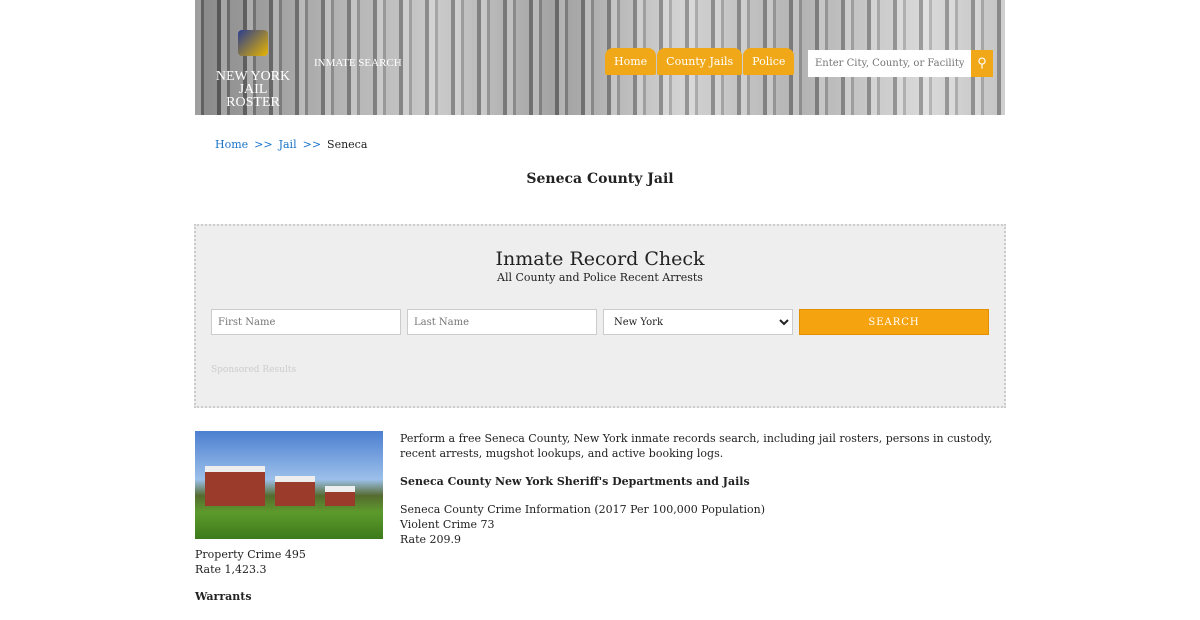 The width and height of the screenshot is (1200, 620). I want to click on logo-line2: JAIL ROSTER, so click(253, 96).